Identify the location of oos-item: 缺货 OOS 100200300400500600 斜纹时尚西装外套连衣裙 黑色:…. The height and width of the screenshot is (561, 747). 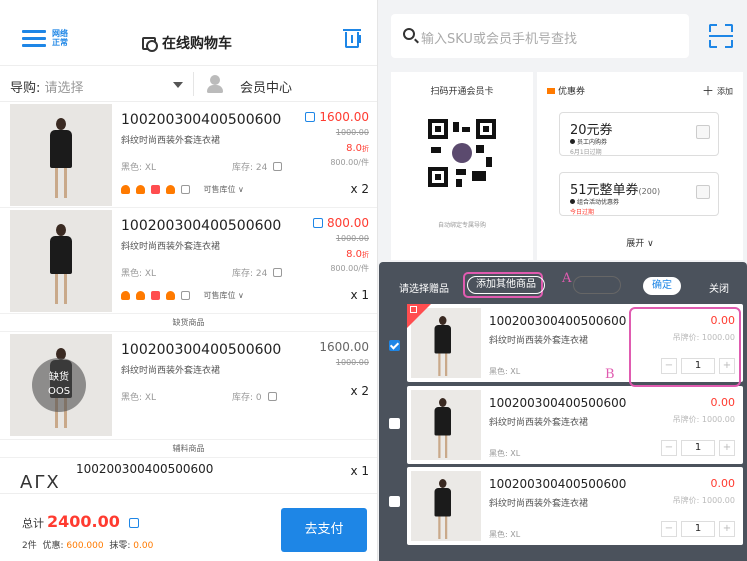
(188, 386).